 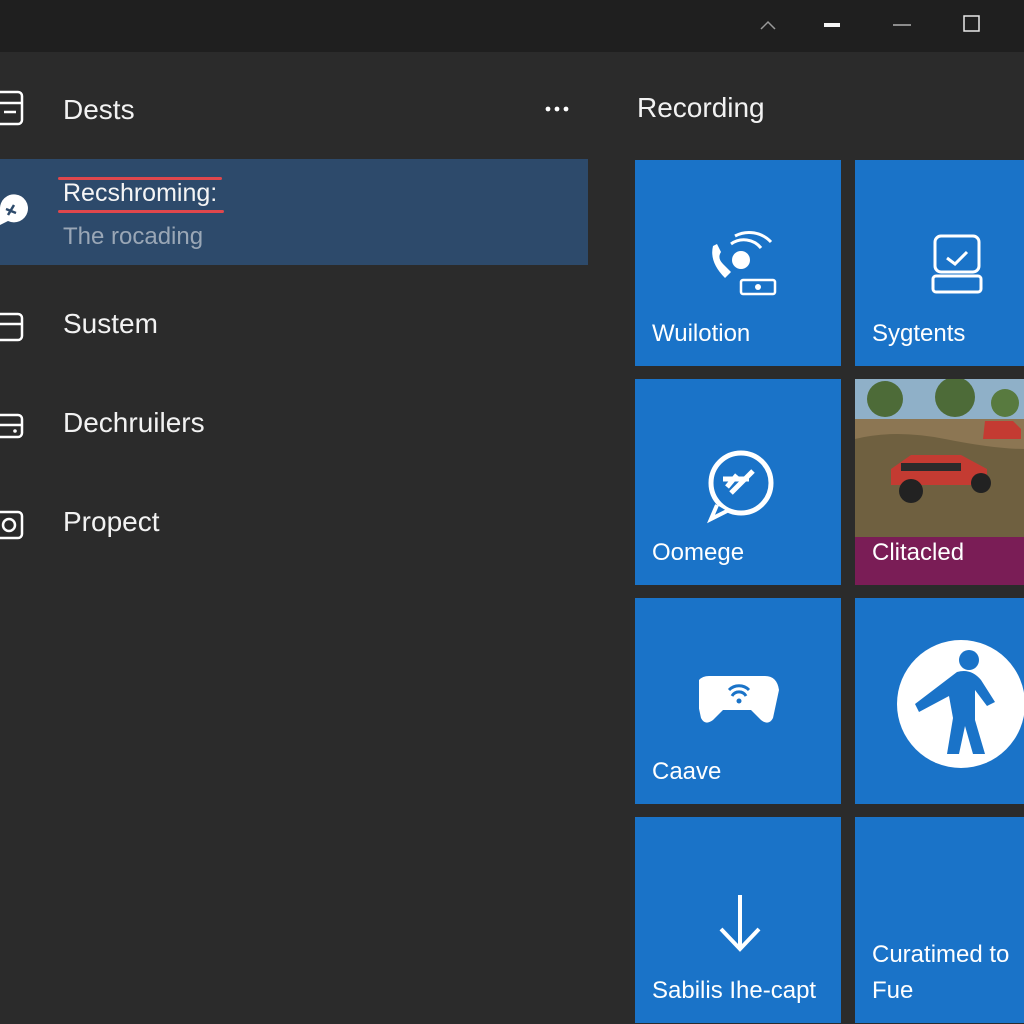 I want to click on chat-bubble-icon, so click(x=740, y=487).